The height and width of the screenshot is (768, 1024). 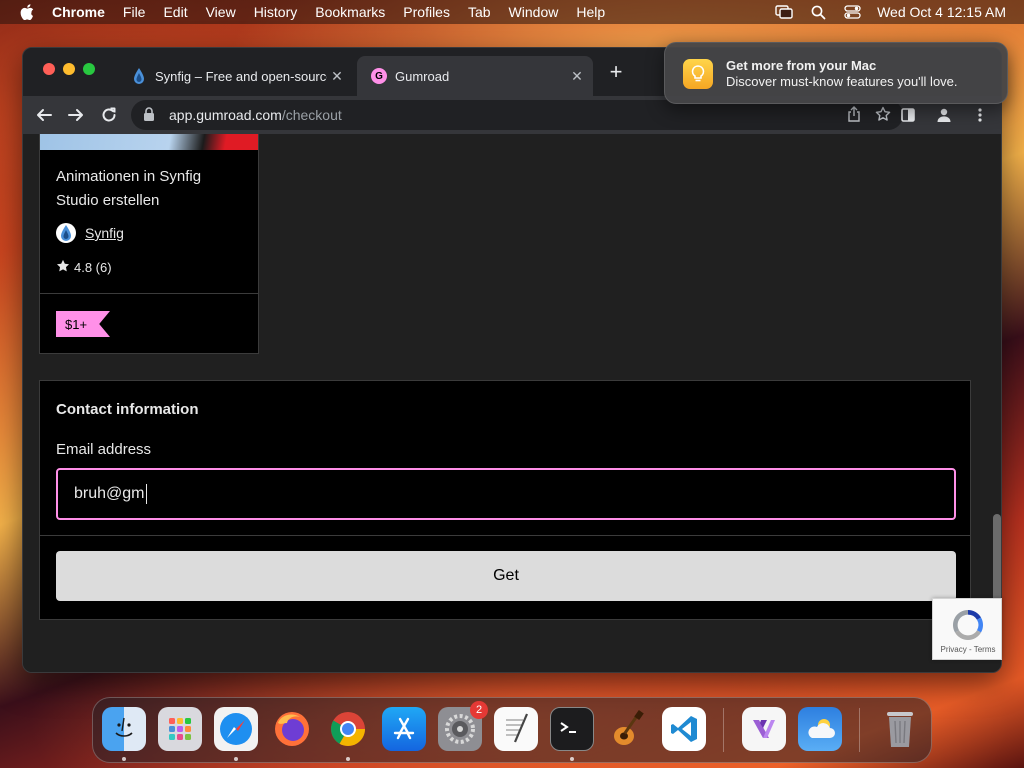 I want to click on notification-badge: 2, so click(x=479, y=710).